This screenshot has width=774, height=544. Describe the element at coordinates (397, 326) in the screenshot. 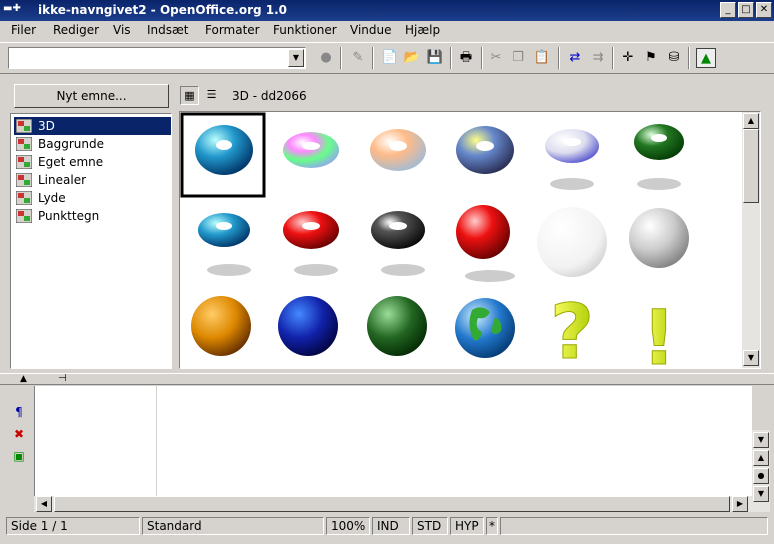

I see `gallery-item-sphere-moss` at that location.